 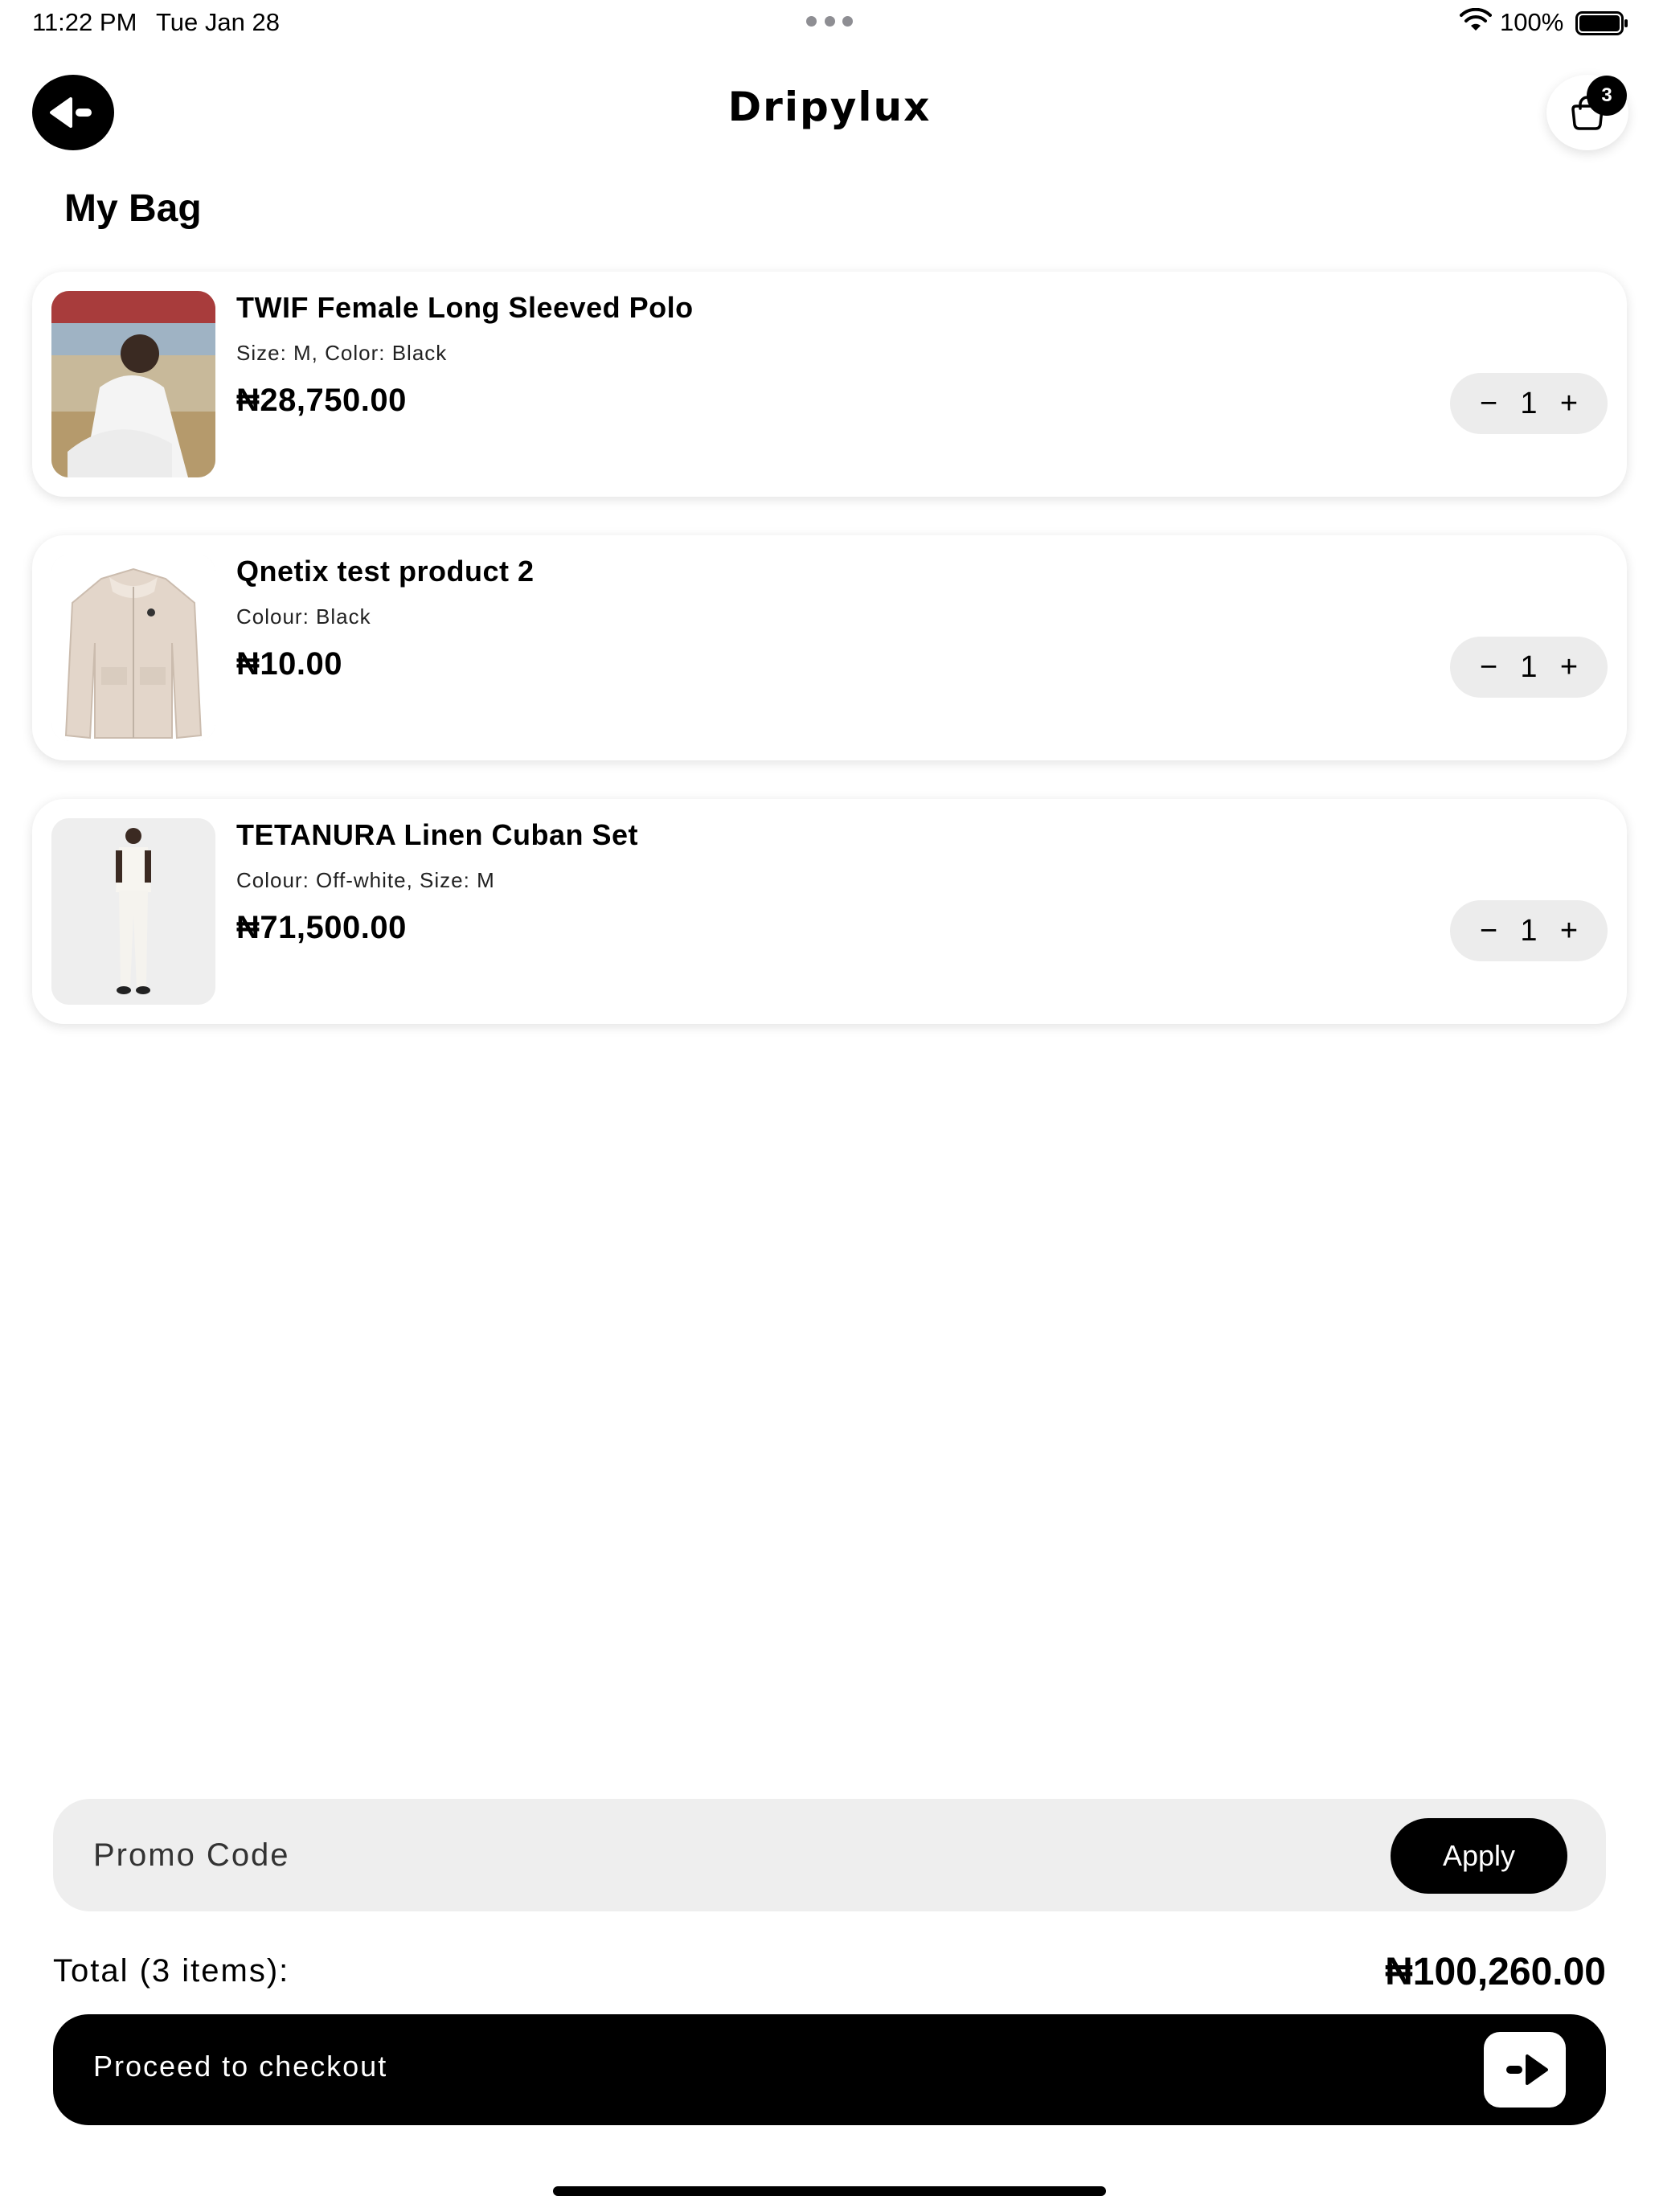 What do you see at coordinates (829, 2069) in the screenshot?
I see `proceed-to-checkout-button: Proceed to checkout` at bounding box center [829, 2069].